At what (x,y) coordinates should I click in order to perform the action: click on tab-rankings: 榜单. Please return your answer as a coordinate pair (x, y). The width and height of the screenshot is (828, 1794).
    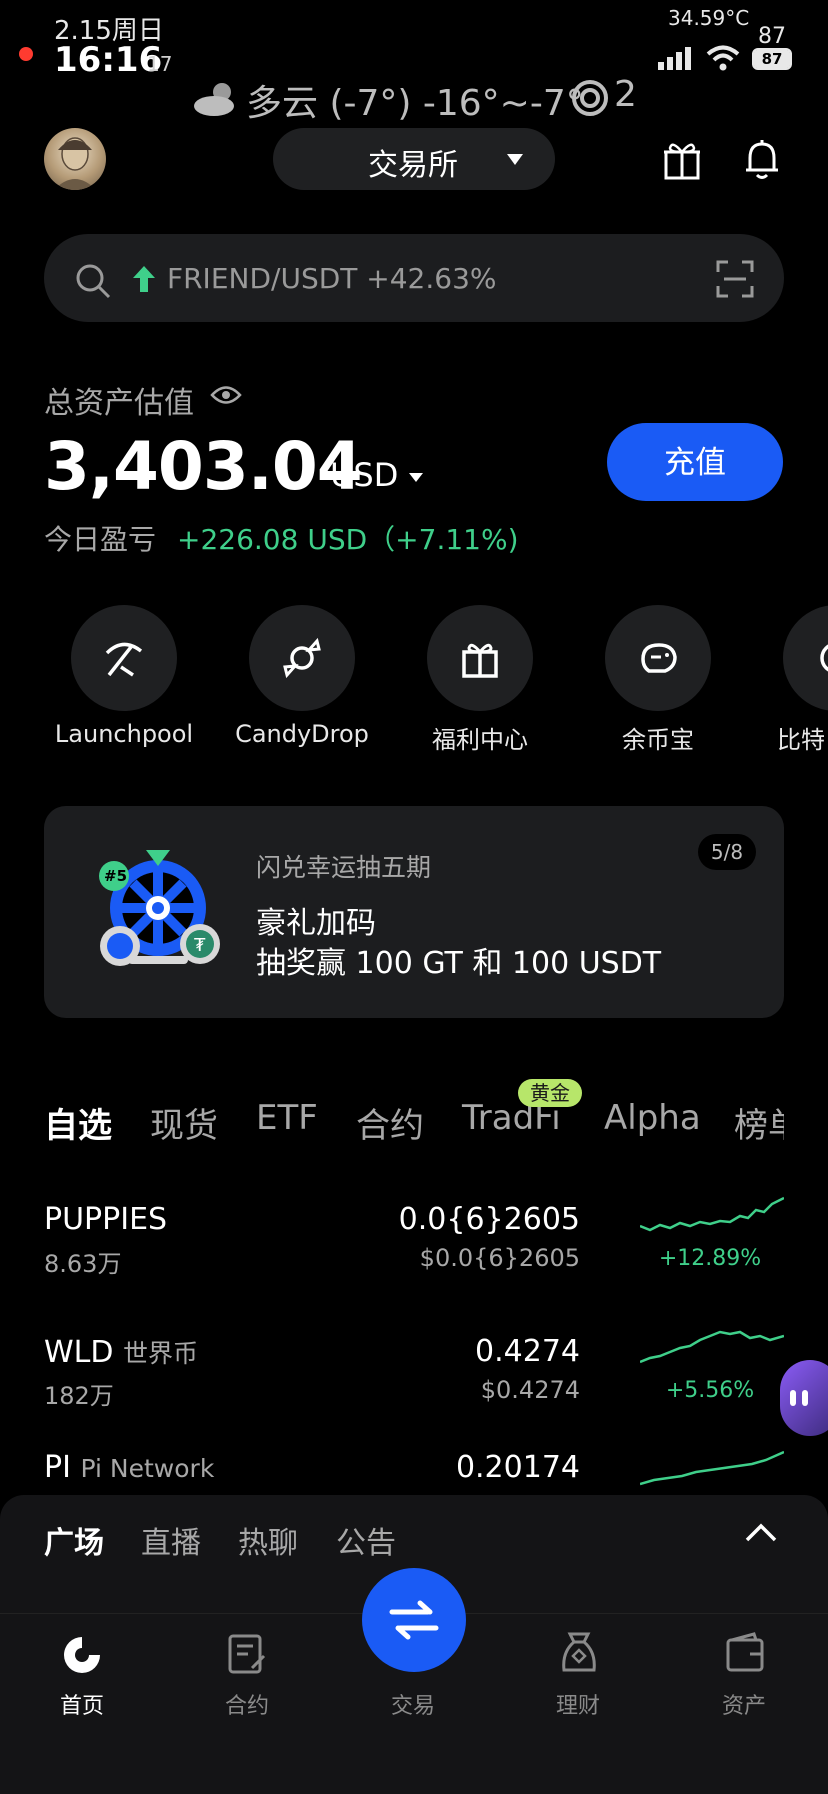
    Looking at the image, I should click on (759, 1122).